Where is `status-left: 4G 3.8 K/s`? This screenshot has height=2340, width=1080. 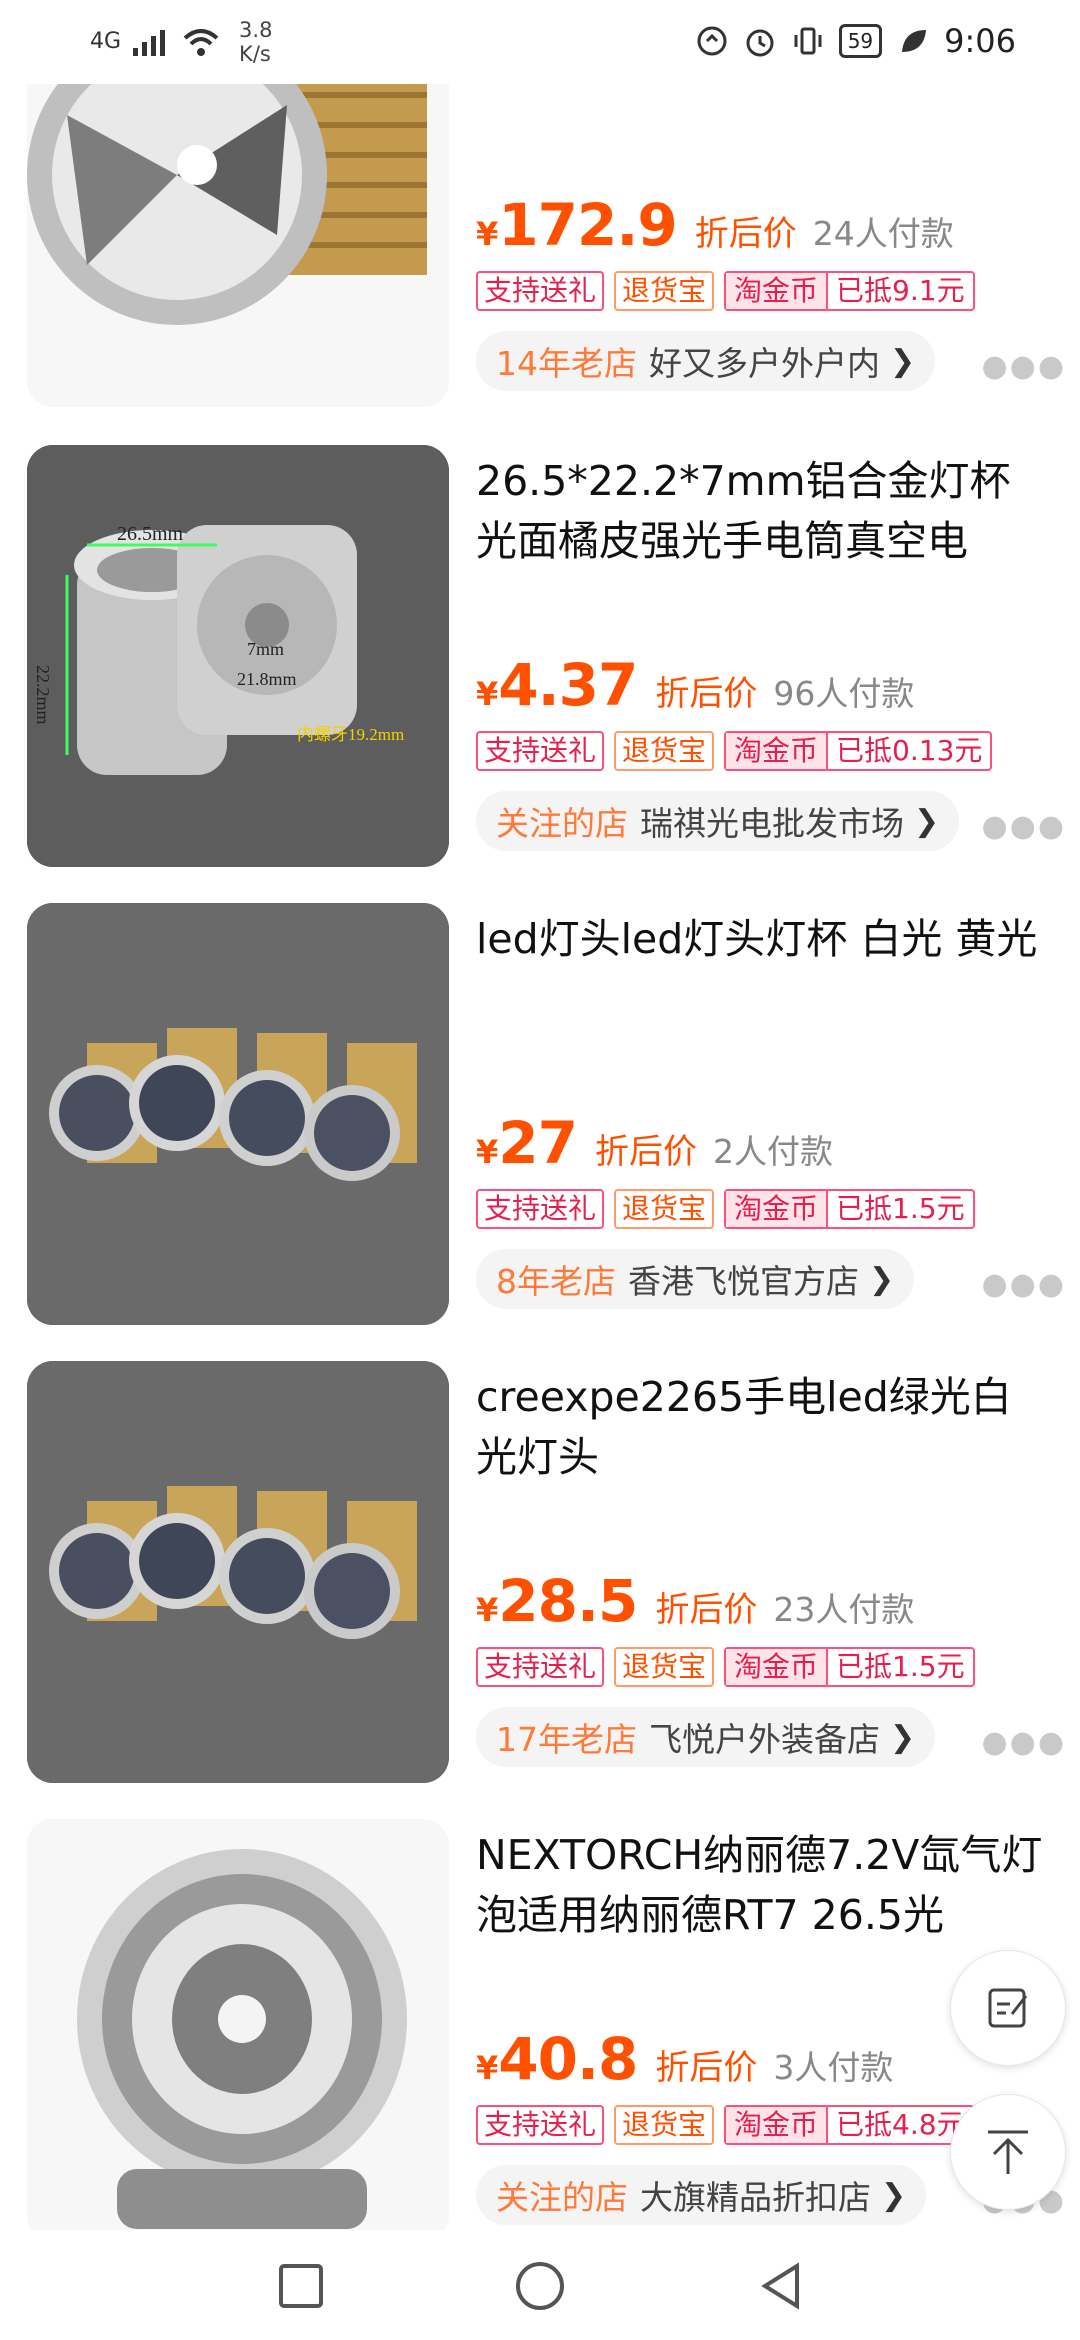 status-left: 4G 3.8 K/s is located at coordinates (181, 42).